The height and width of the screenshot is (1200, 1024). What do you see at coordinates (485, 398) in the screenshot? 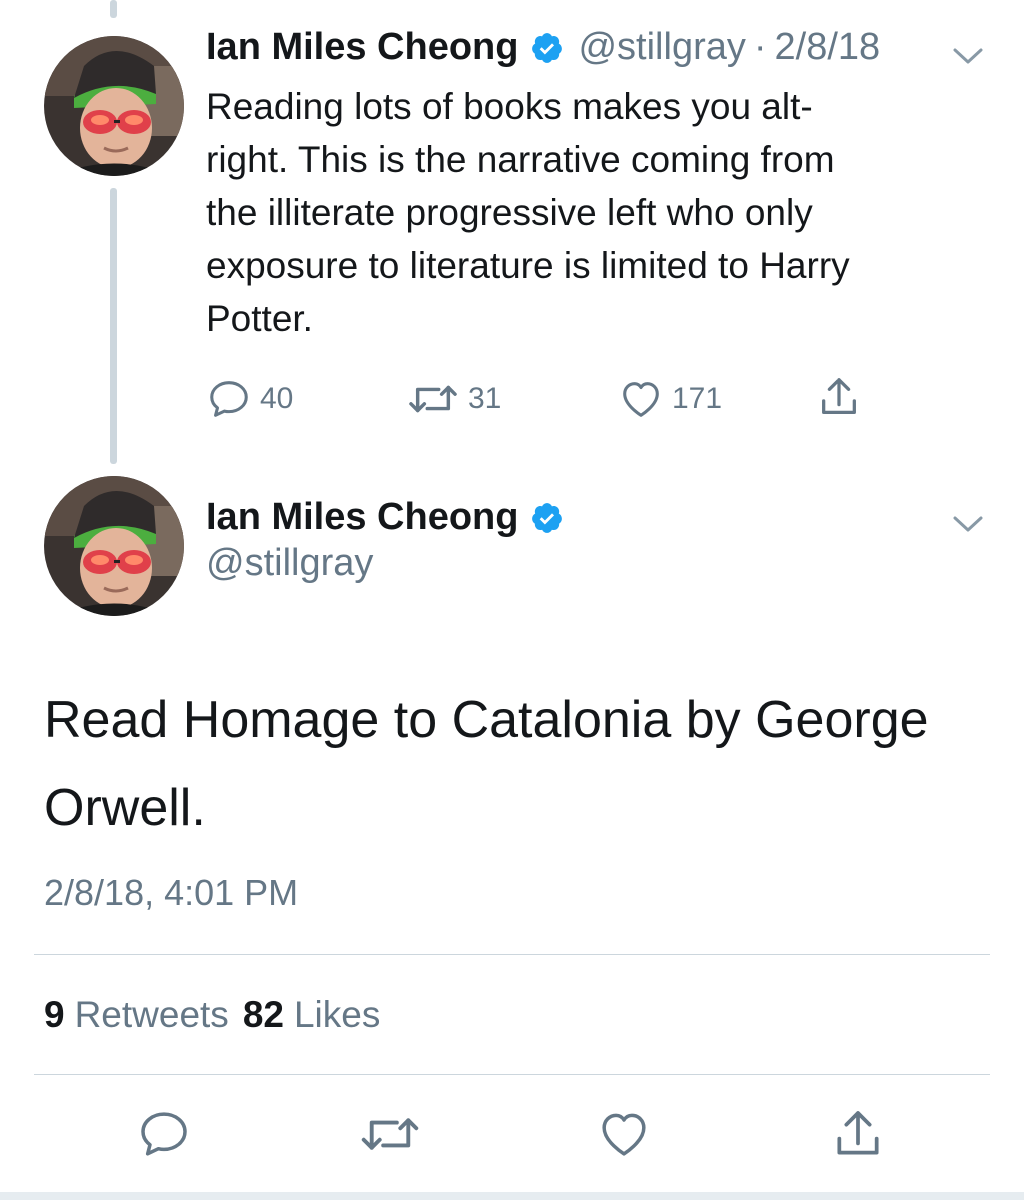
I see `retweet-count: 31` at bounding box center [485, 398].